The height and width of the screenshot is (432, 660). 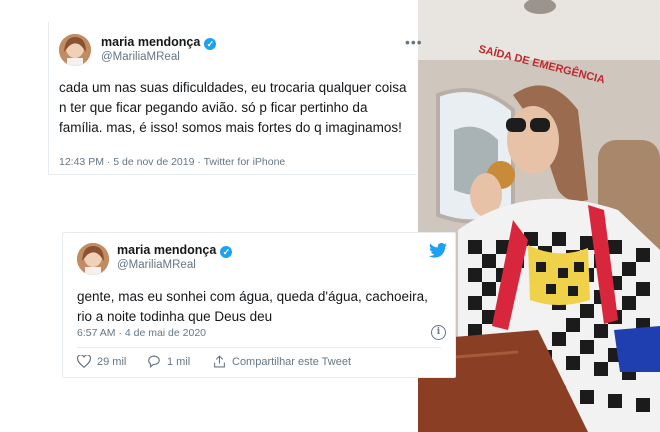 What do you see at coordinates (414, 42) in the screenshot?
I see `more-horizontal-icon: •••` at bounding box center [414, 42].